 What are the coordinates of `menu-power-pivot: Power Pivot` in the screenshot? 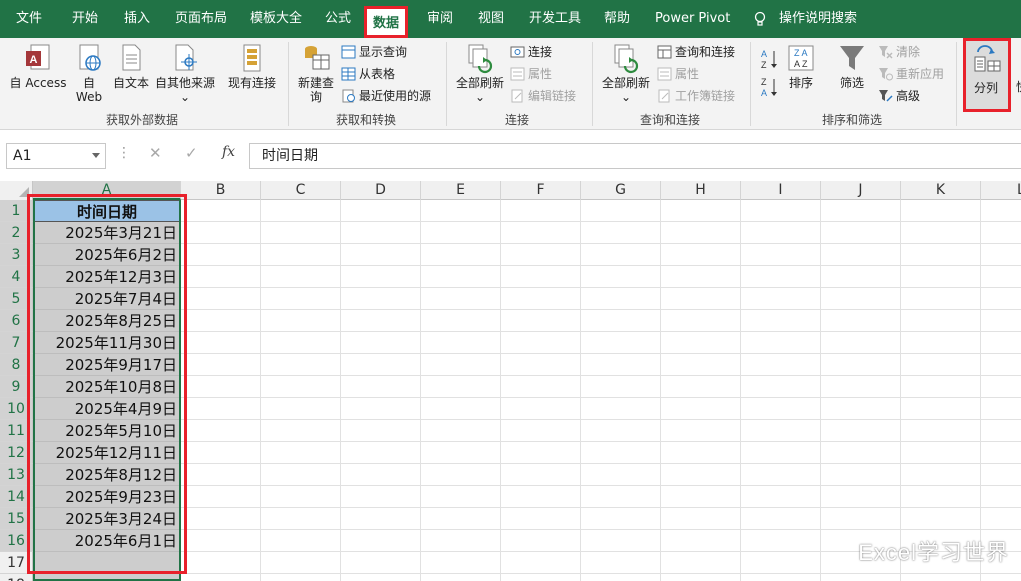 It's located at (692, 19).